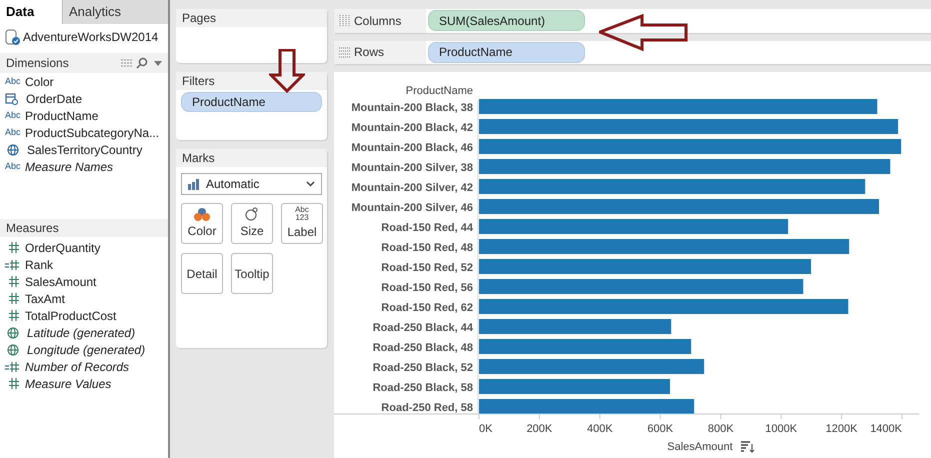 The image size is (931, 458). Describe the element at coordinates (427, 228) in the screenshot. I see `row-label: Road-150 Red, 44` at that location.